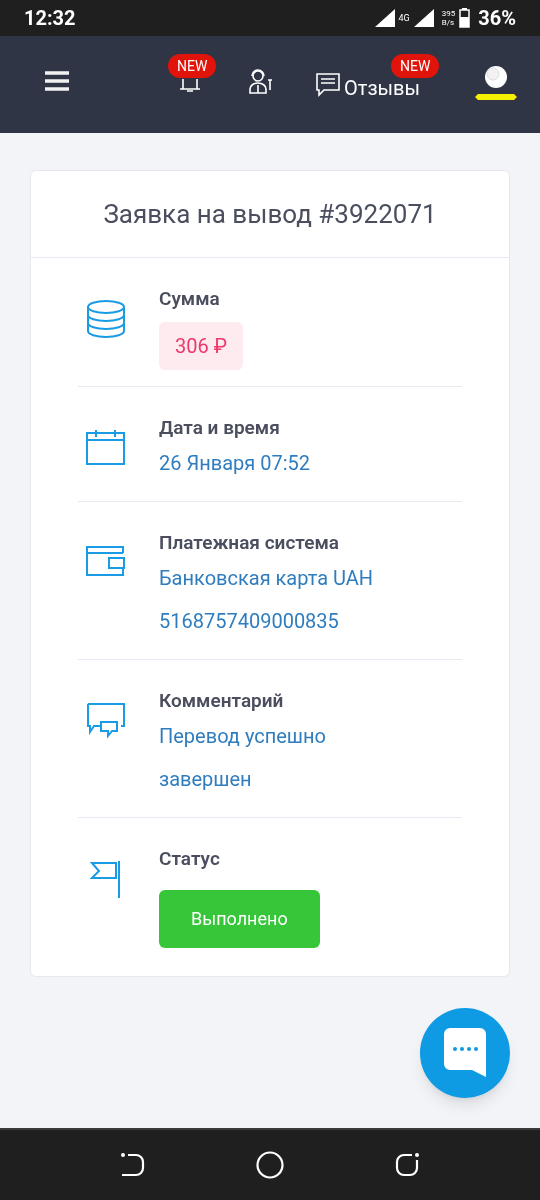 This screenshot has width=540, height=1200. I want to click on bell-icon, so click(190, 86).